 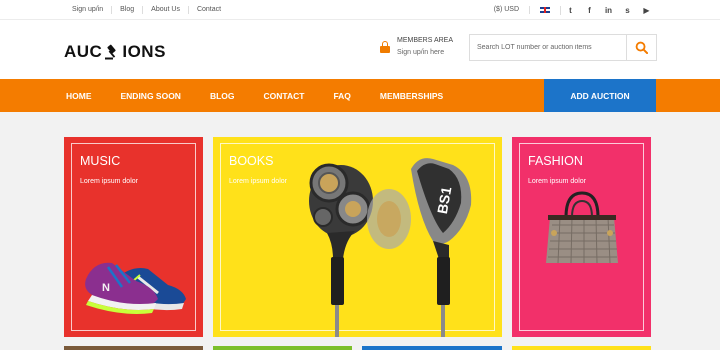 What do you see at coordinates (128, 10) in the screenshot?
I see `blog-link: Blog` at bounding box center [128, 10].